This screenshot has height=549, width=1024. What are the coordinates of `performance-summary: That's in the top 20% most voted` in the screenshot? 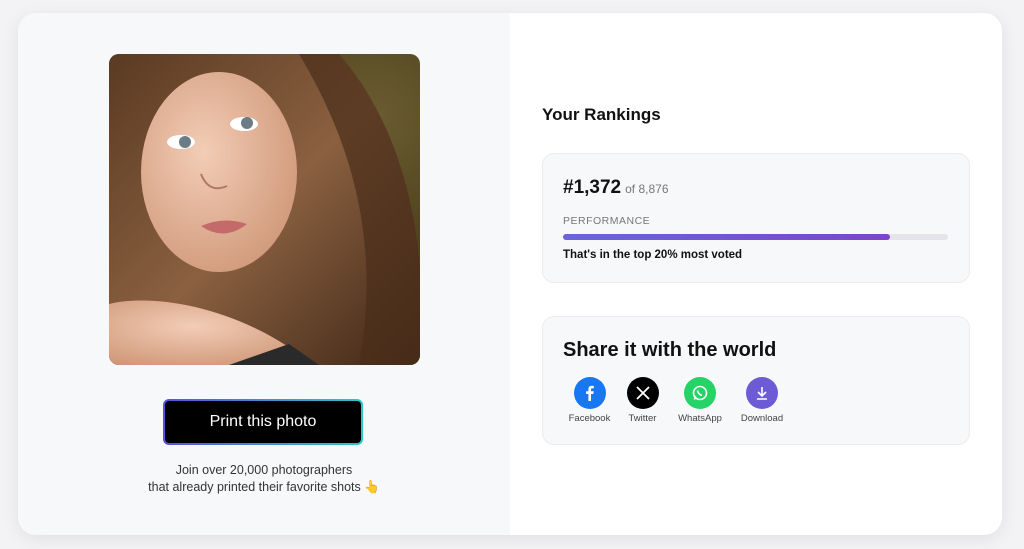 It's located at (653, 255).